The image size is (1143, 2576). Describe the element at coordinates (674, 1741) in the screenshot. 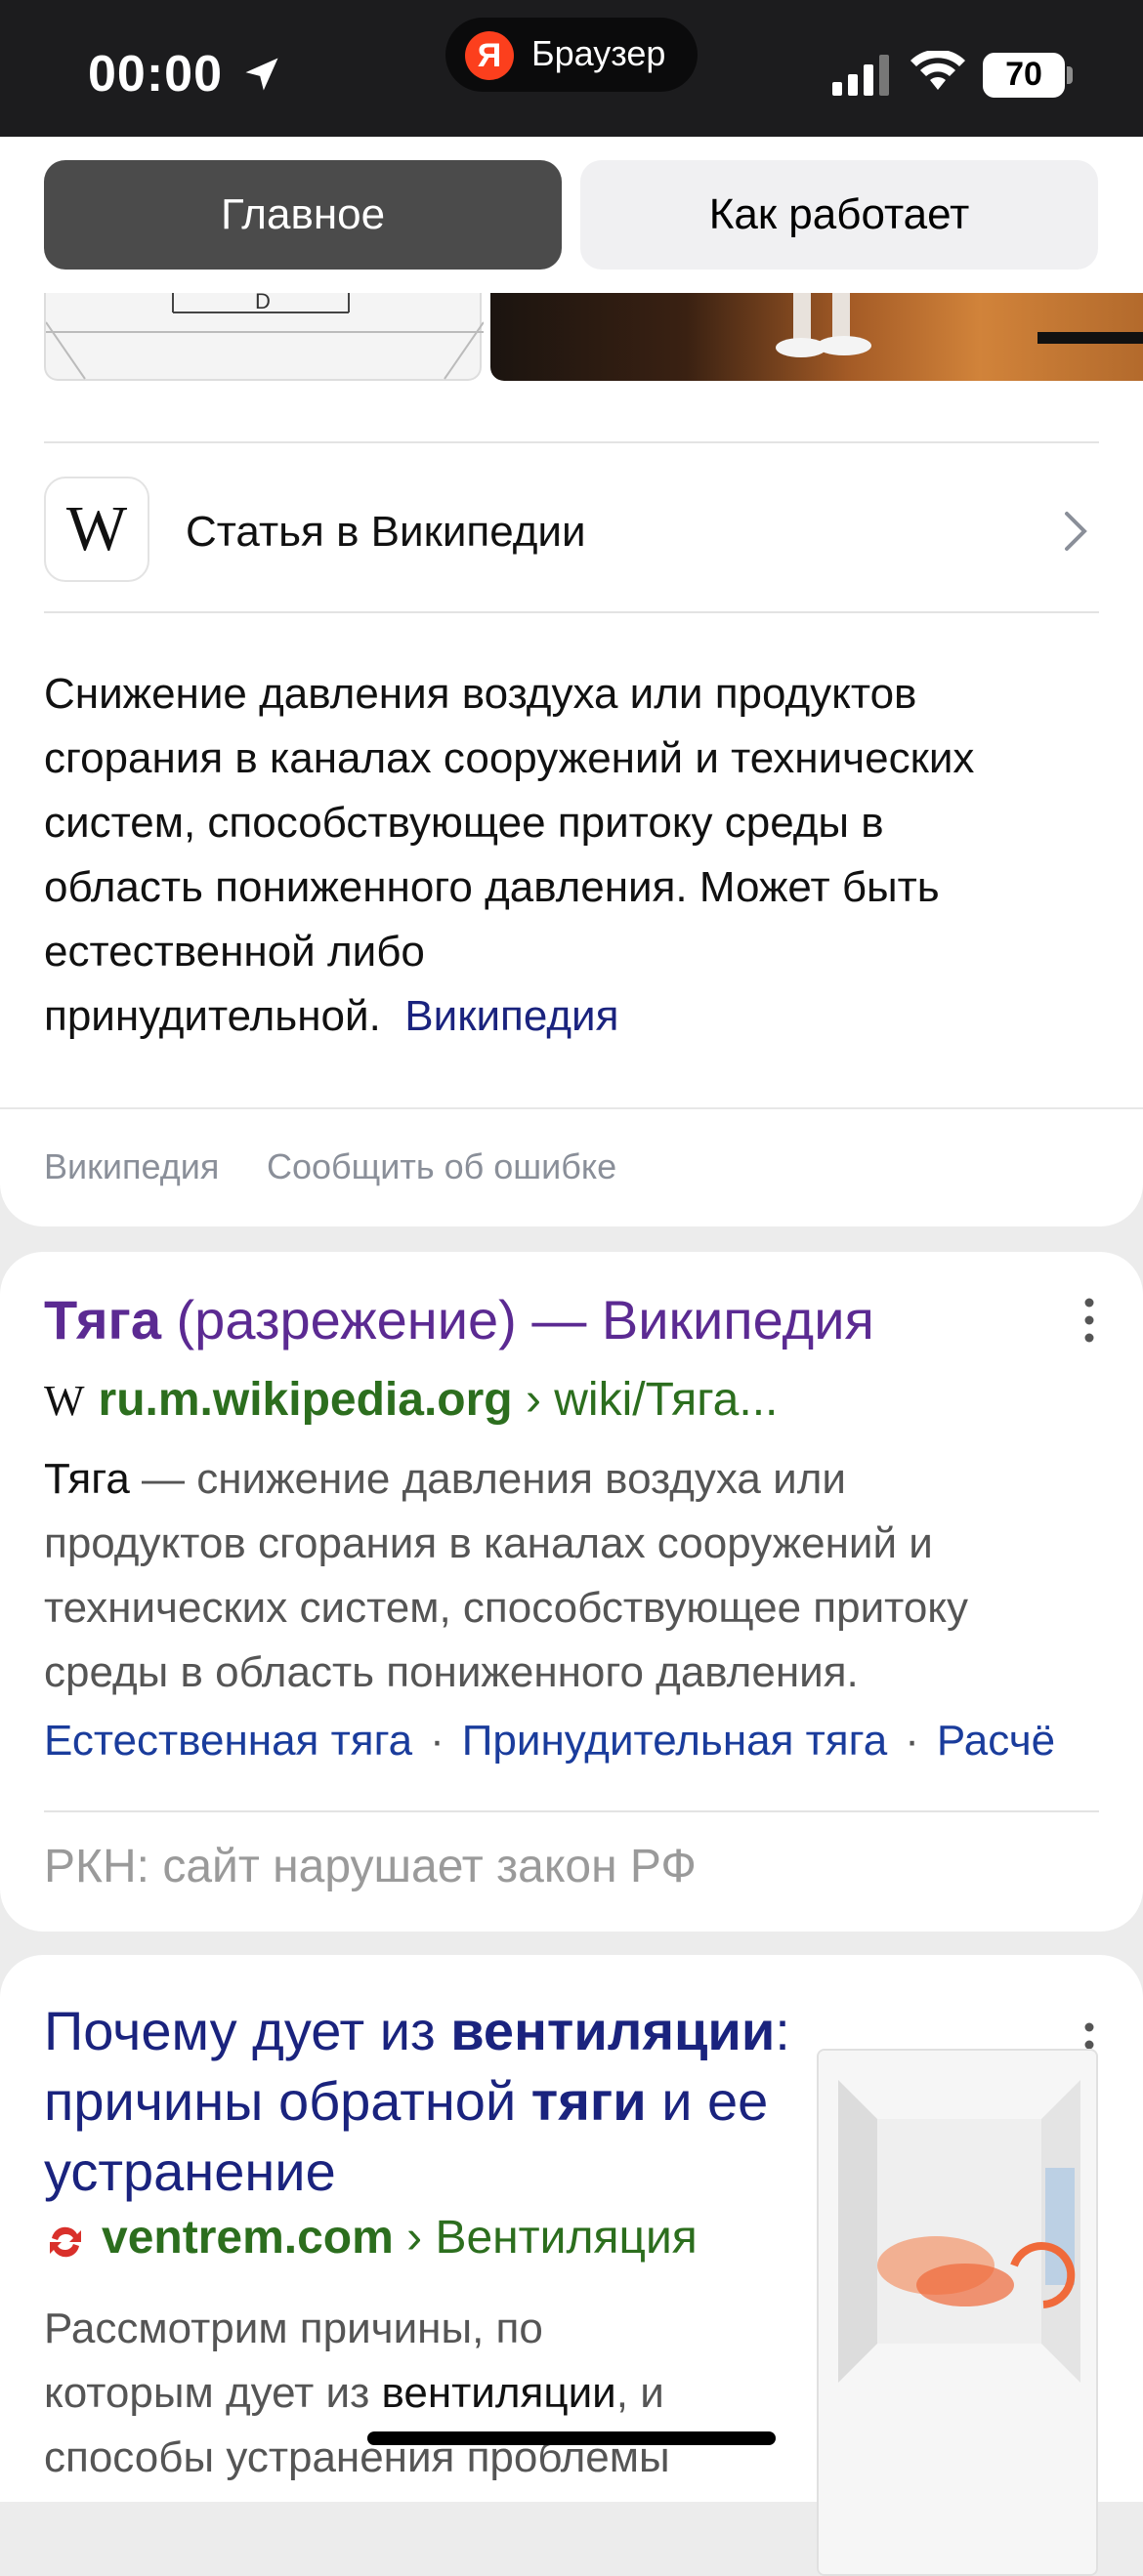

I see `sitelink-forced-draft: Принудительная тяга` at that location.